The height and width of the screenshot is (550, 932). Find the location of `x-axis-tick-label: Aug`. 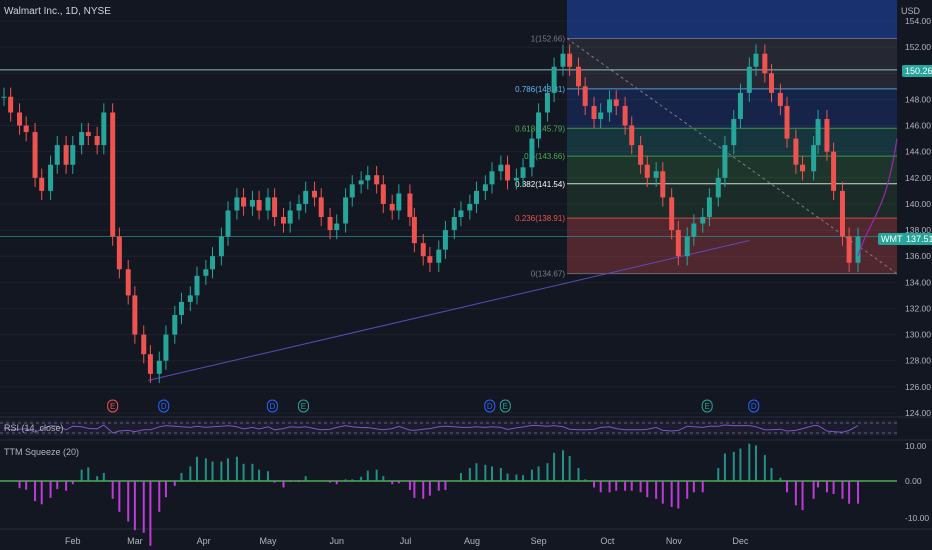

x-axis-tick-label: Aug is located at coordinates (472, 541).